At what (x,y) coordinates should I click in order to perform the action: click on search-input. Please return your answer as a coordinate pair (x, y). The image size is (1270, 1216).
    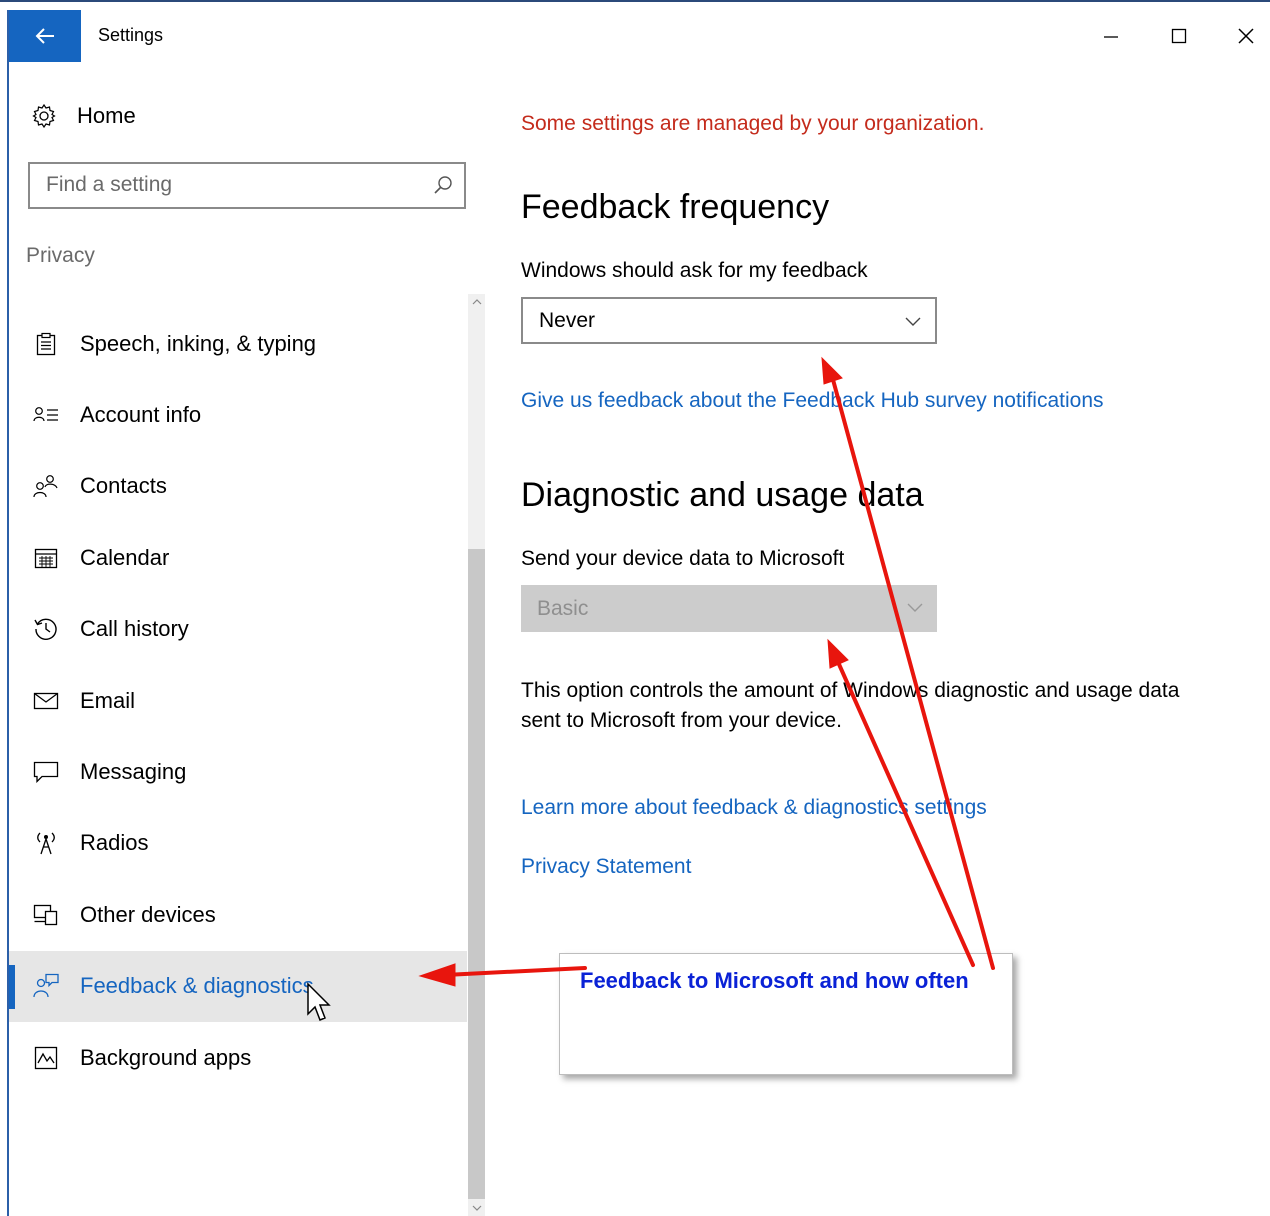
    Looking at the image, I should click on (236, 185).